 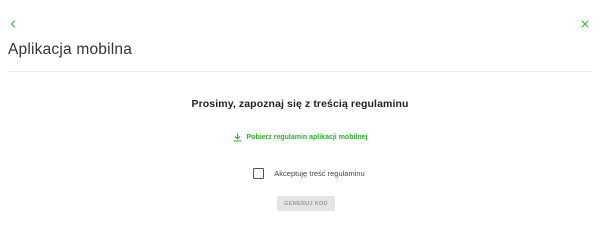 What do you see at coordinates (307, 137) in the screenshot?
I see `download-terms-label: Pobierz regulamin aplikacji mobilnej` at bounding box center [307, 137].